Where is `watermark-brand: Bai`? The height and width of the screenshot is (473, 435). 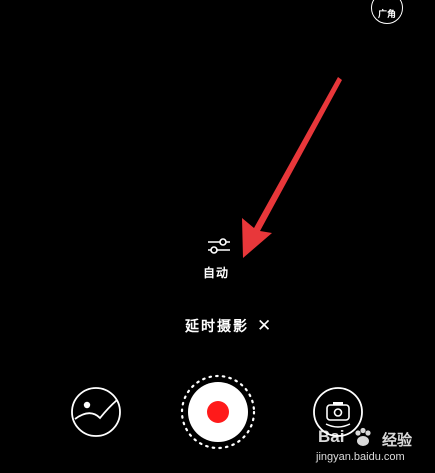 watermark-brand: Bai is located at coordinates (331, 436).